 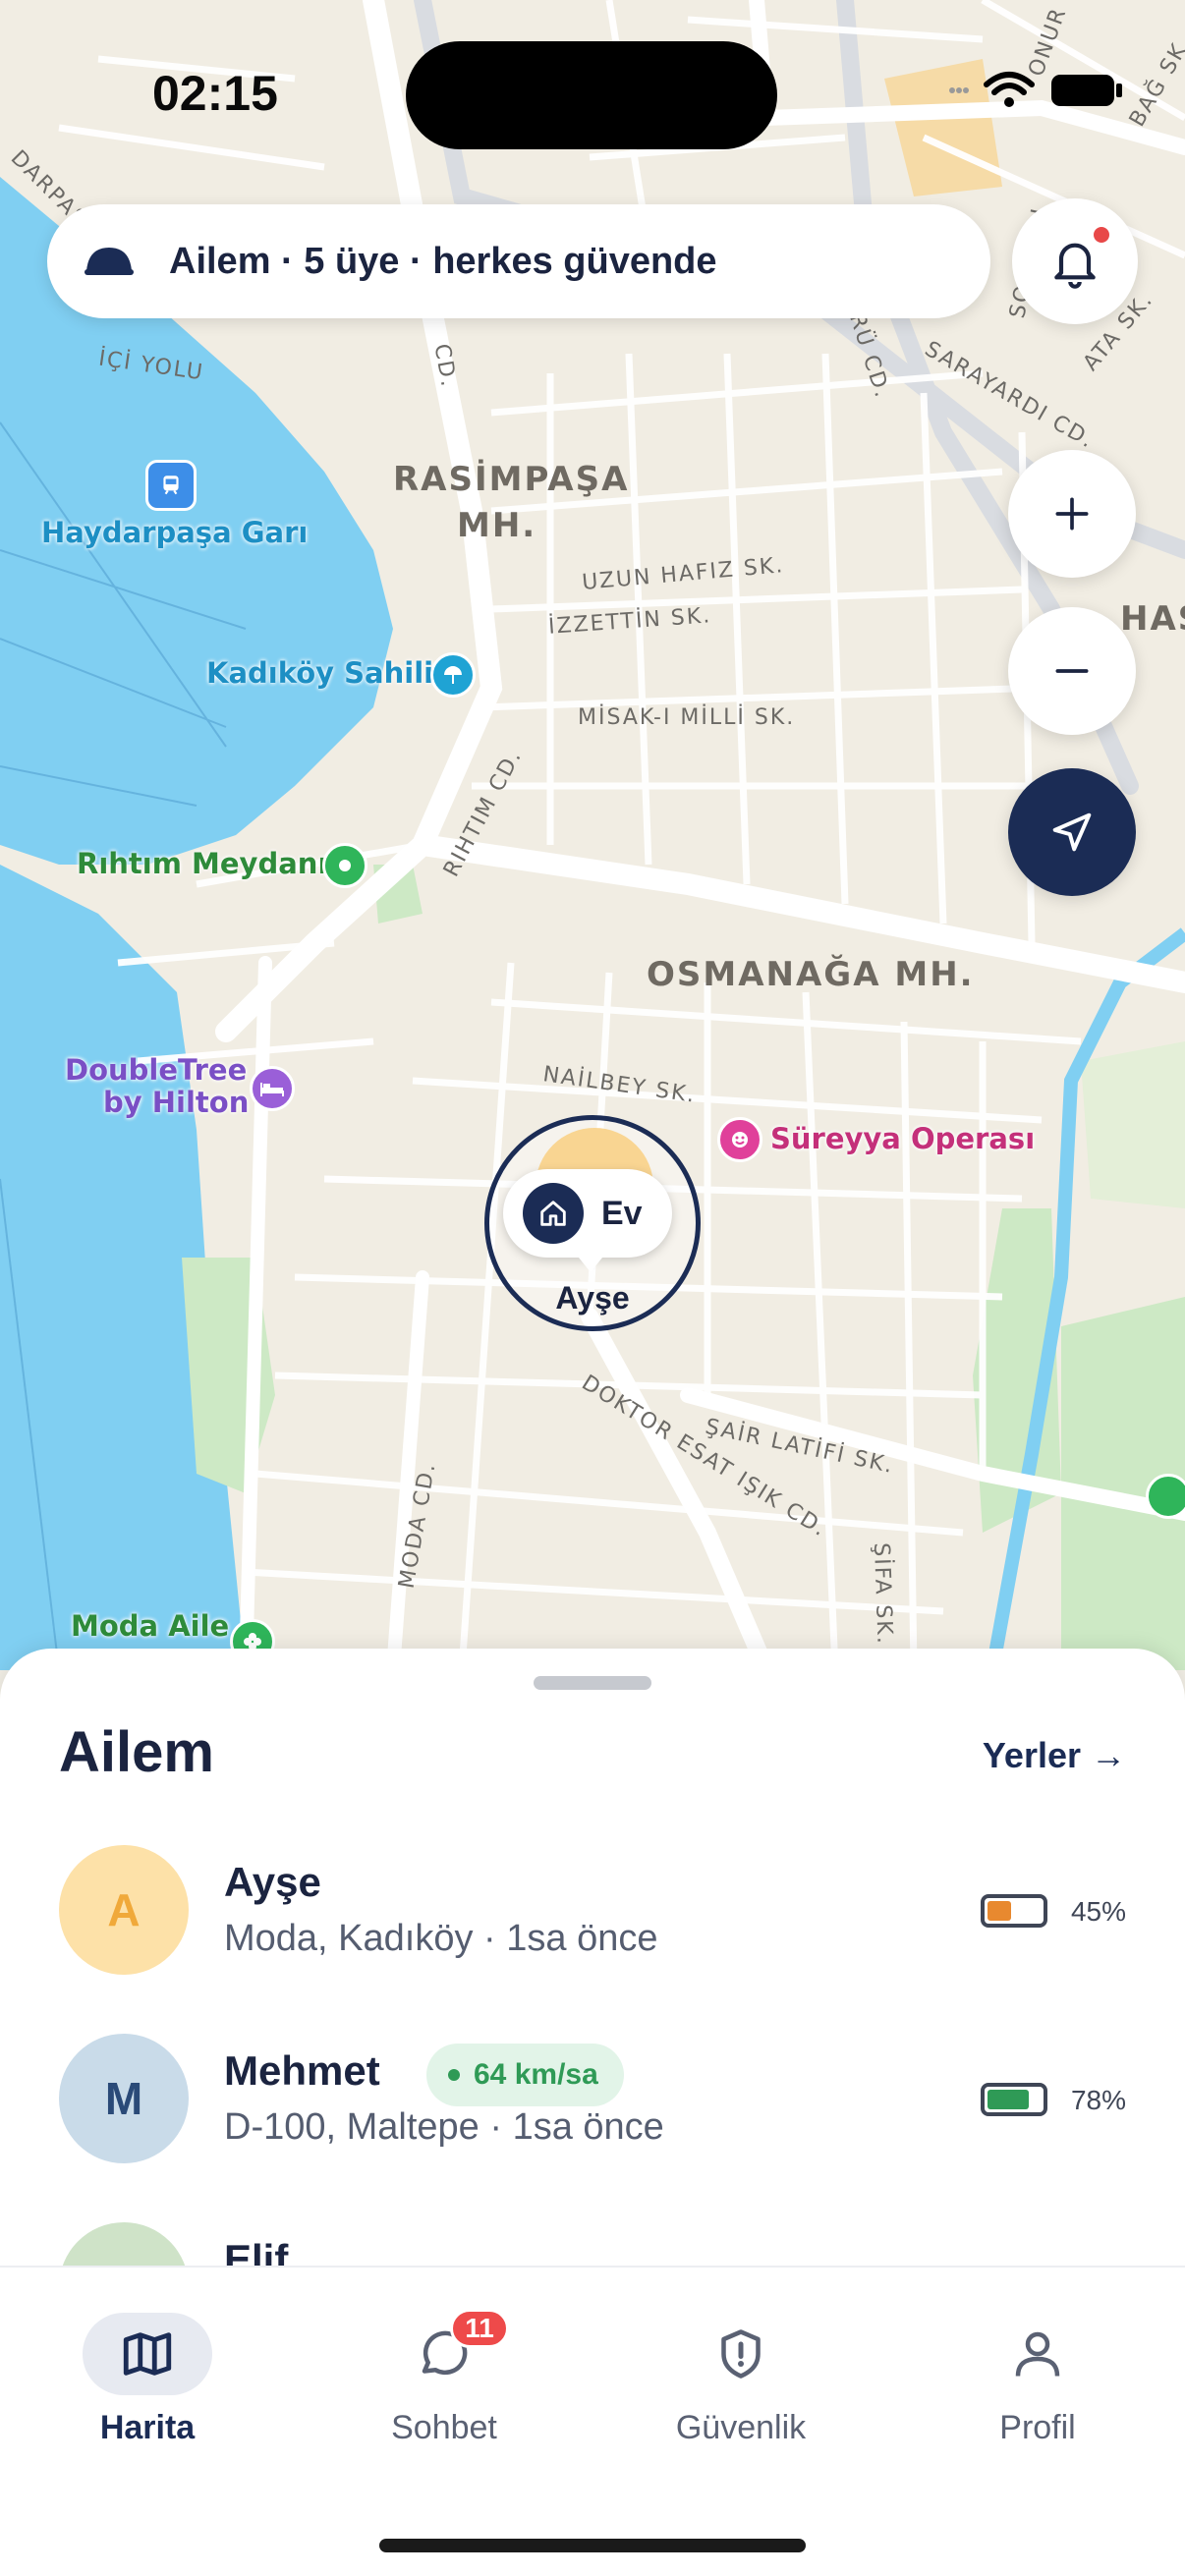 I want to click on district-label-rasimpasa: RASİMPAŞA, so click(x=512, y=479).